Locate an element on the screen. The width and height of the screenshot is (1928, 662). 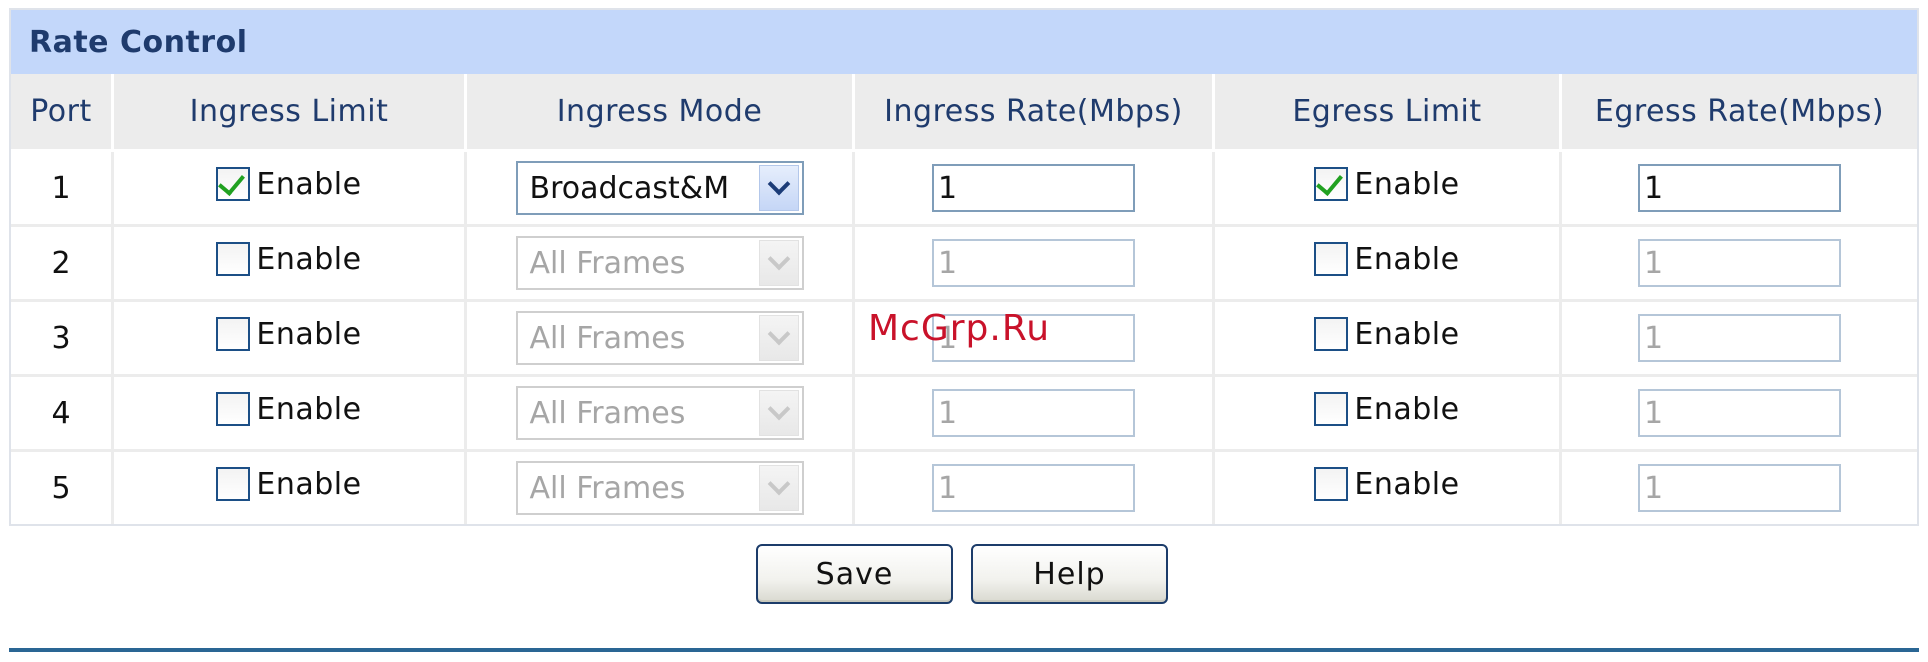
port-number: 2 is located at coordinates (62, 264).